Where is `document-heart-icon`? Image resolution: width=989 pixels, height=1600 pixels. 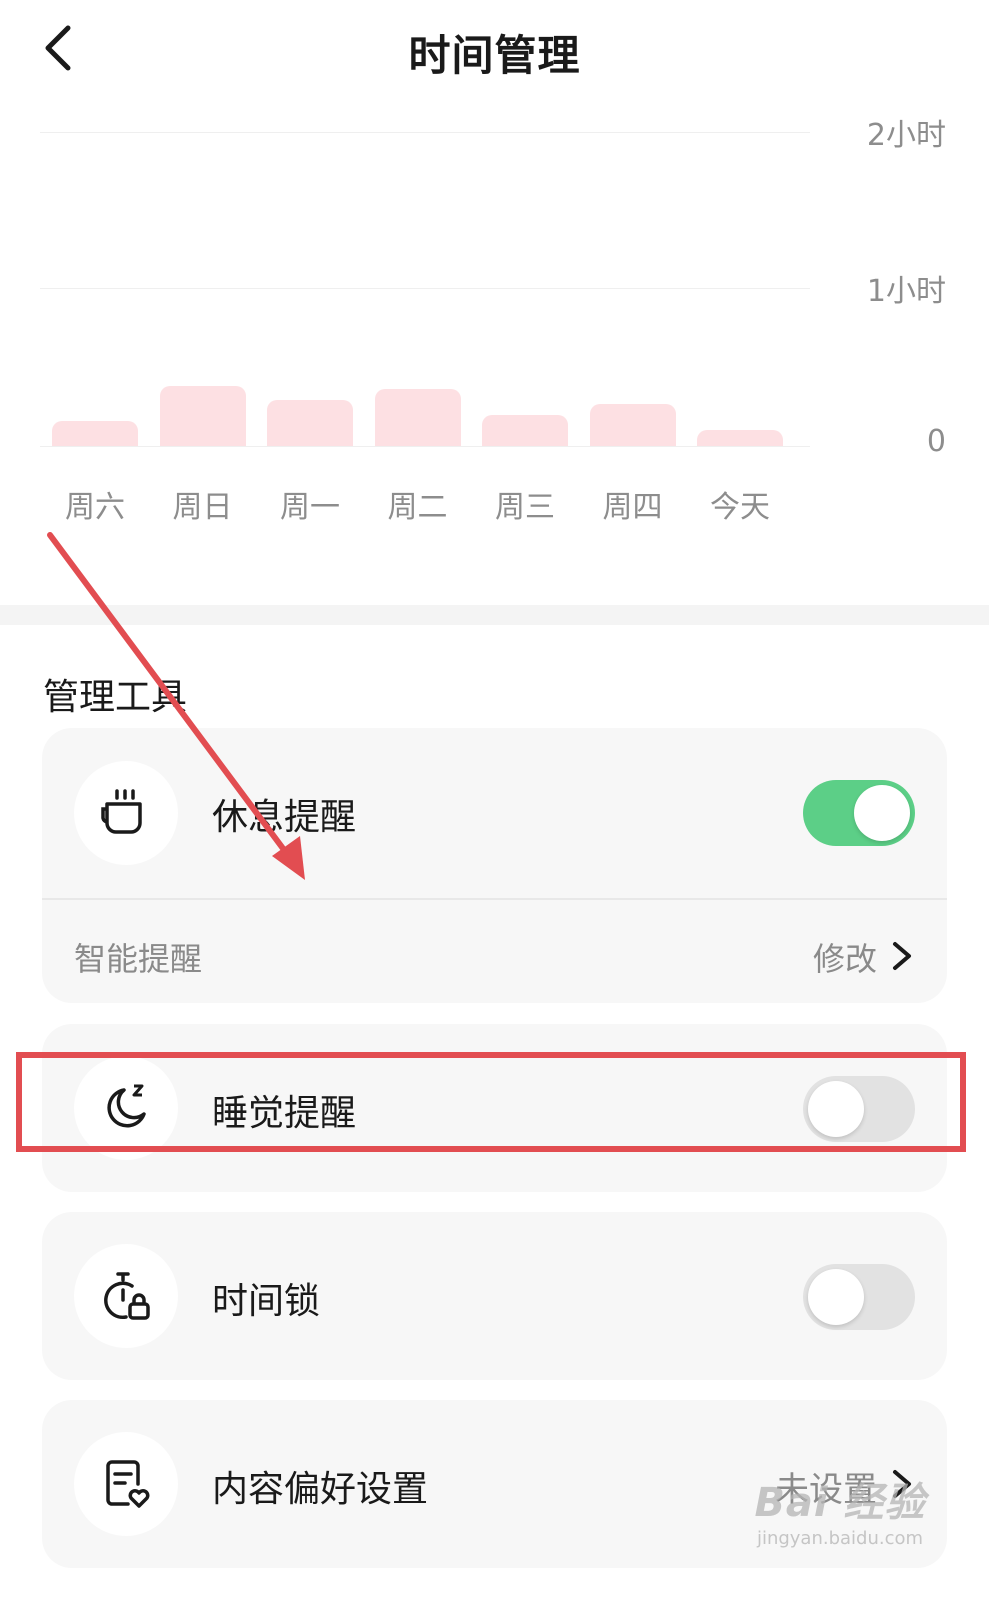 document-heart-icon is located at coordinates (128, 1484).